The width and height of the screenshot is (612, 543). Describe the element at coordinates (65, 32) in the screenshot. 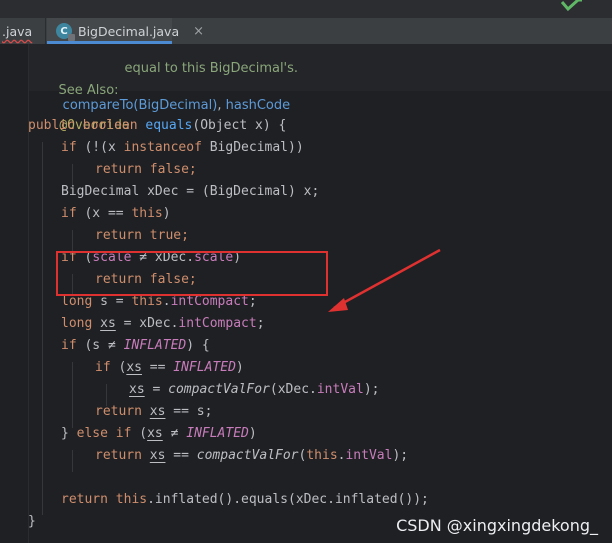

I see `class-icon: C` at that location.